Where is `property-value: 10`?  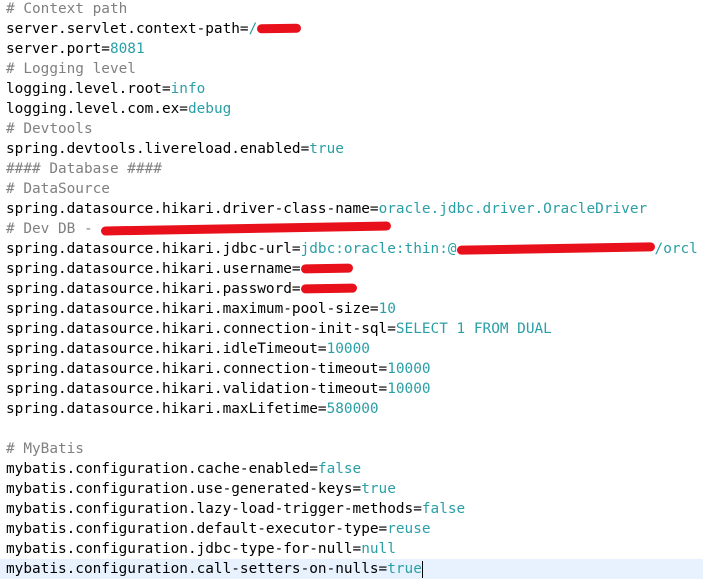
property-value: 10 is located at coordinates (387, 309).